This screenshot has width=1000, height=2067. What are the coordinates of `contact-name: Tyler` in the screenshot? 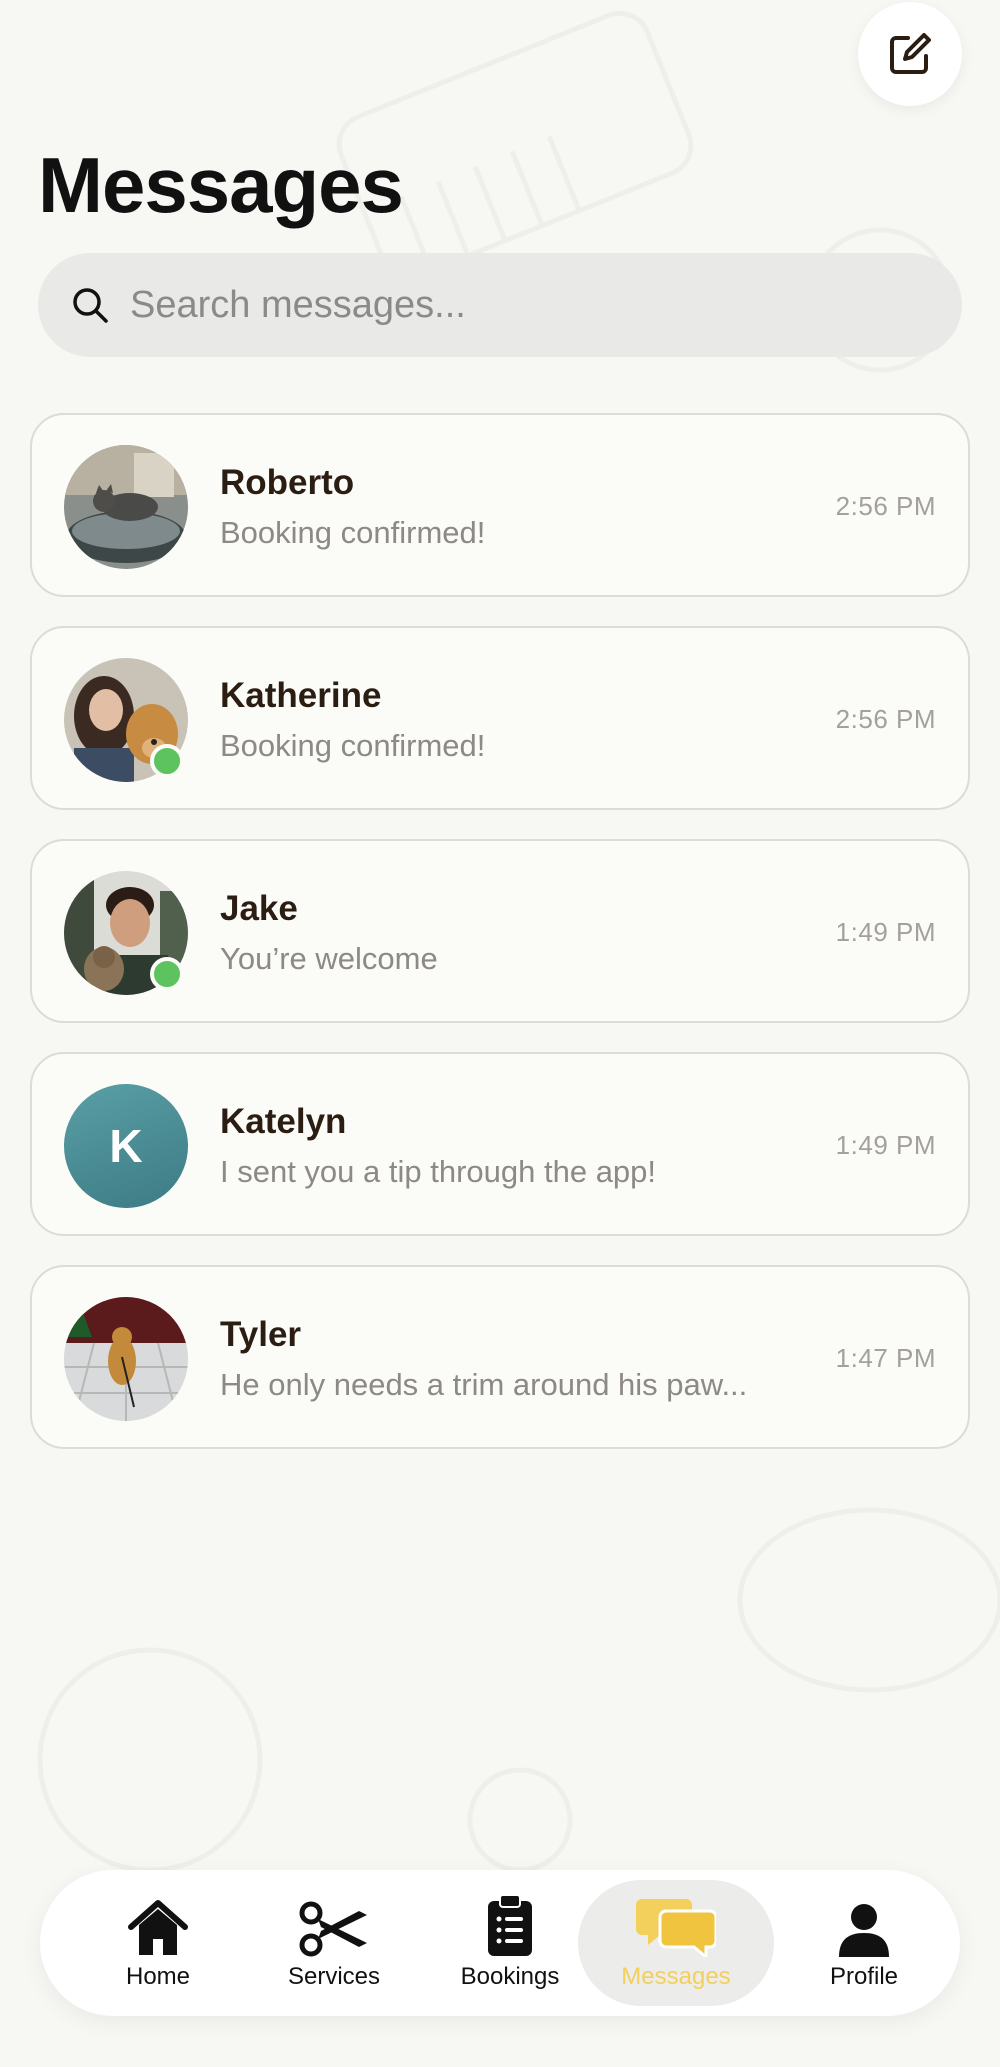 It's located at (261, 1334).